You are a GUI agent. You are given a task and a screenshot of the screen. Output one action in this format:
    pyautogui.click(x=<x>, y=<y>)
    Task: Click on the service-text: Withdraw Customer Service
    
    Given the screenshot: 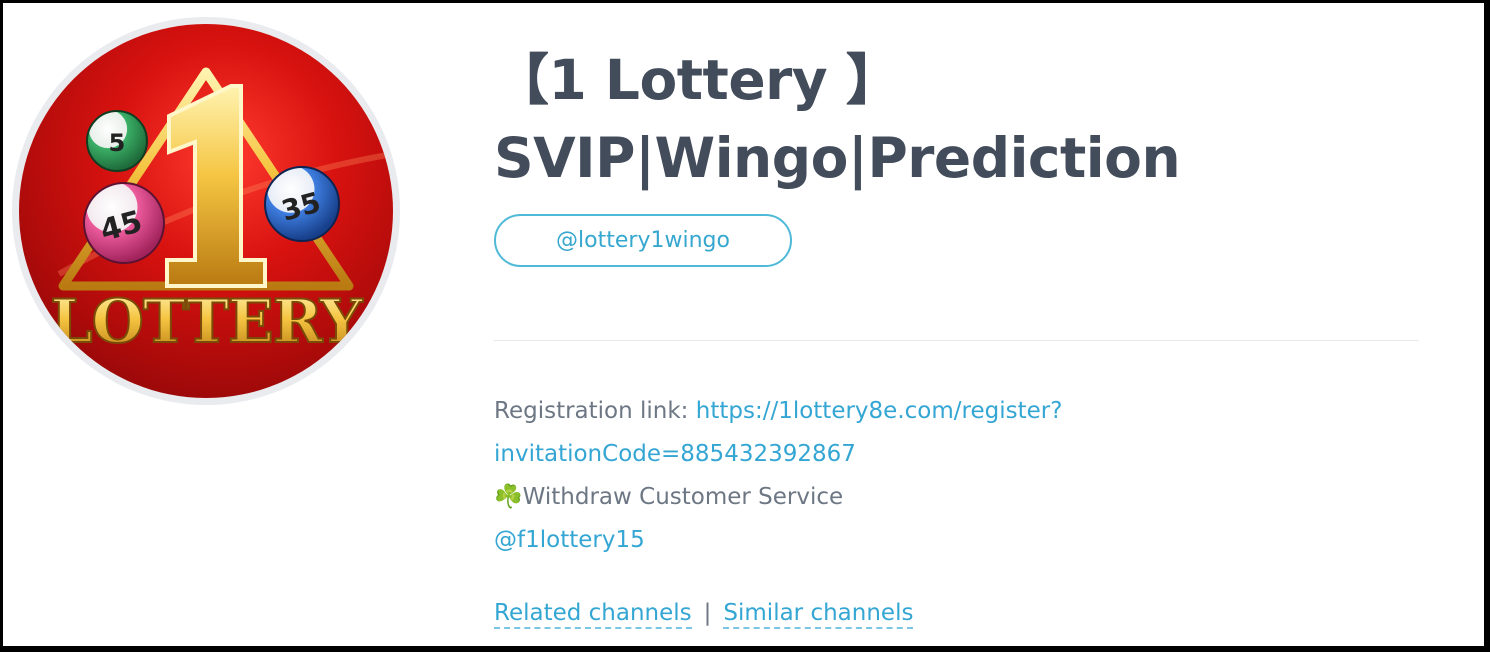 What is the action you would take?
    pyautogui.click(x=683, y=497)
    